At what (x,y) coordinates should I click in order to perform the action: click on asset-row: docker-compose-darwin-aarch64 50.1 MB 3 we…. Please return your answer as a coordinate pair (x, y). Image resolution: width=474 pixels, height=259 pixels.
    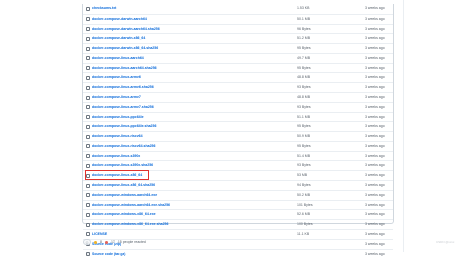
    Looking at the image, I should click on (238, 18).